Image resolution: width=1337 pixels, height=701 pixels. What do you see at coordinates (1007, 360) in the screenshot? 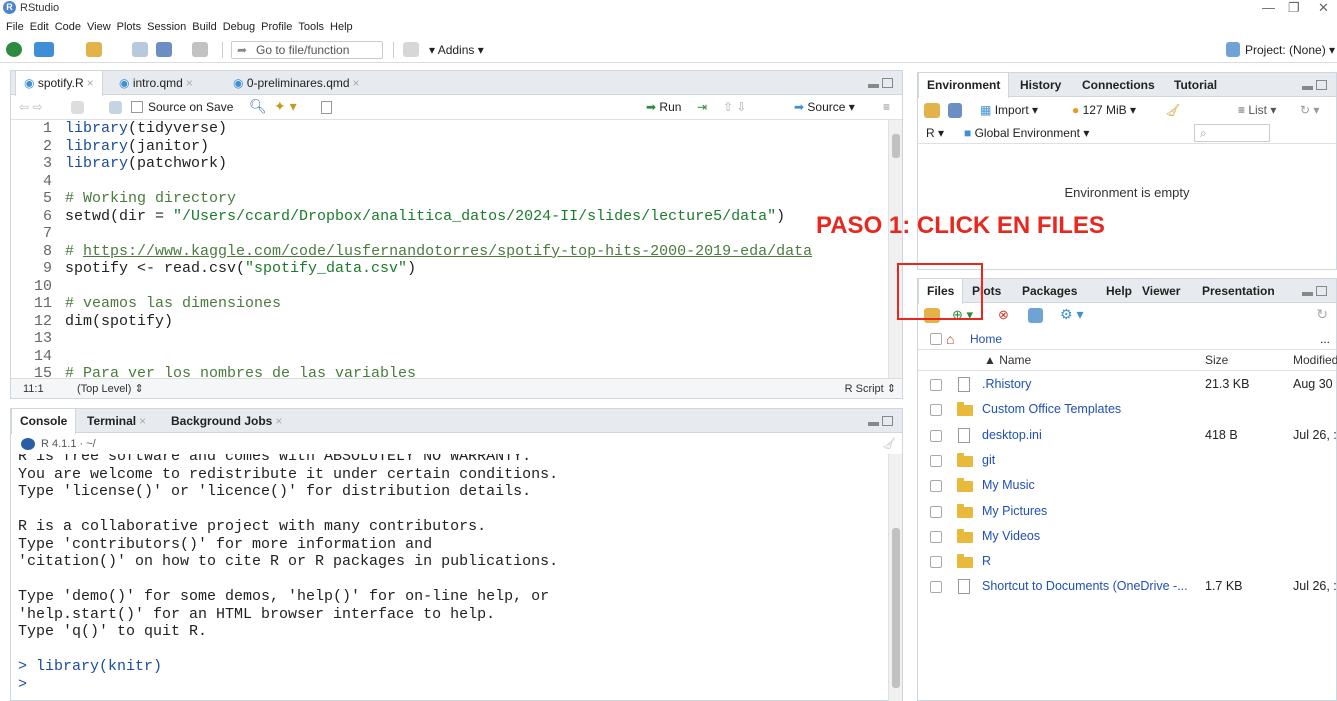
I see `col-name: ▲ Name` at bounding box center [1007, 360].